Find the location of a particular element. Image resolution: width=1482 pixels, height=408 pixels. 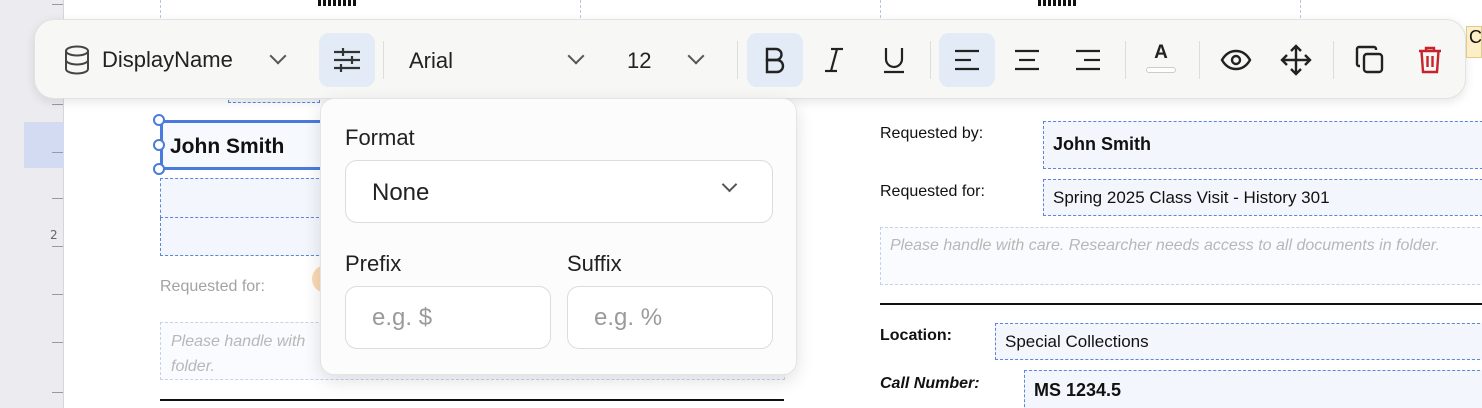

align-right-button is located at coordinates (1088, 60).